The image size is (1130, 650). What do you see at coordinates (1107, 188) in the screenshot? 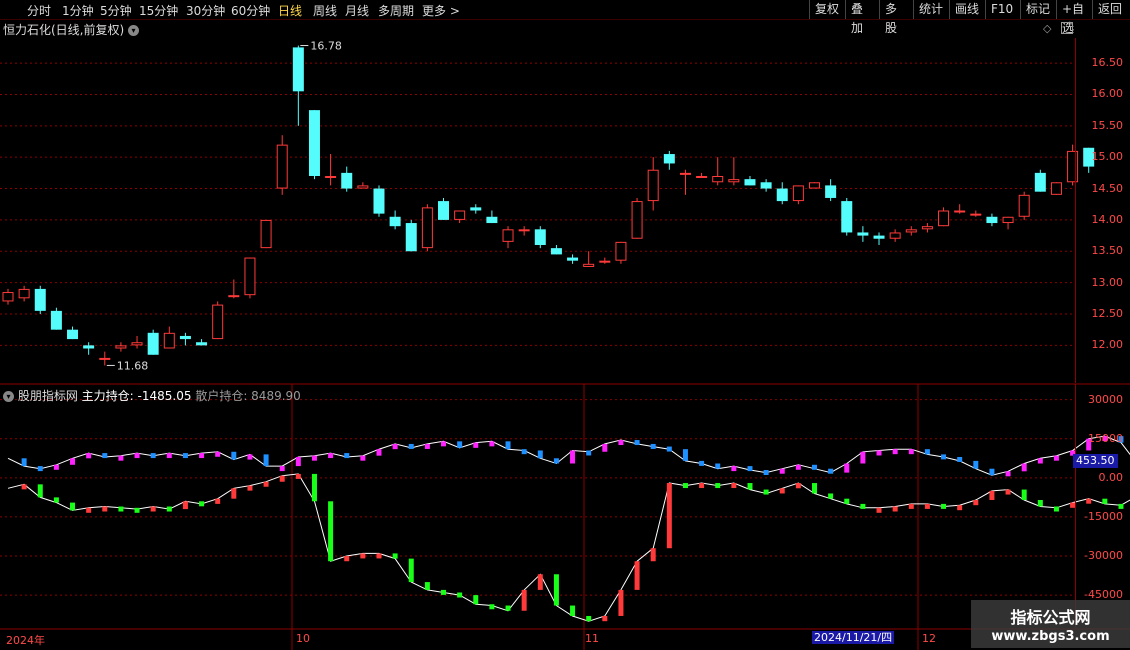
I see `price-tick-label: 14.50` at bounding box center [1107, 188].